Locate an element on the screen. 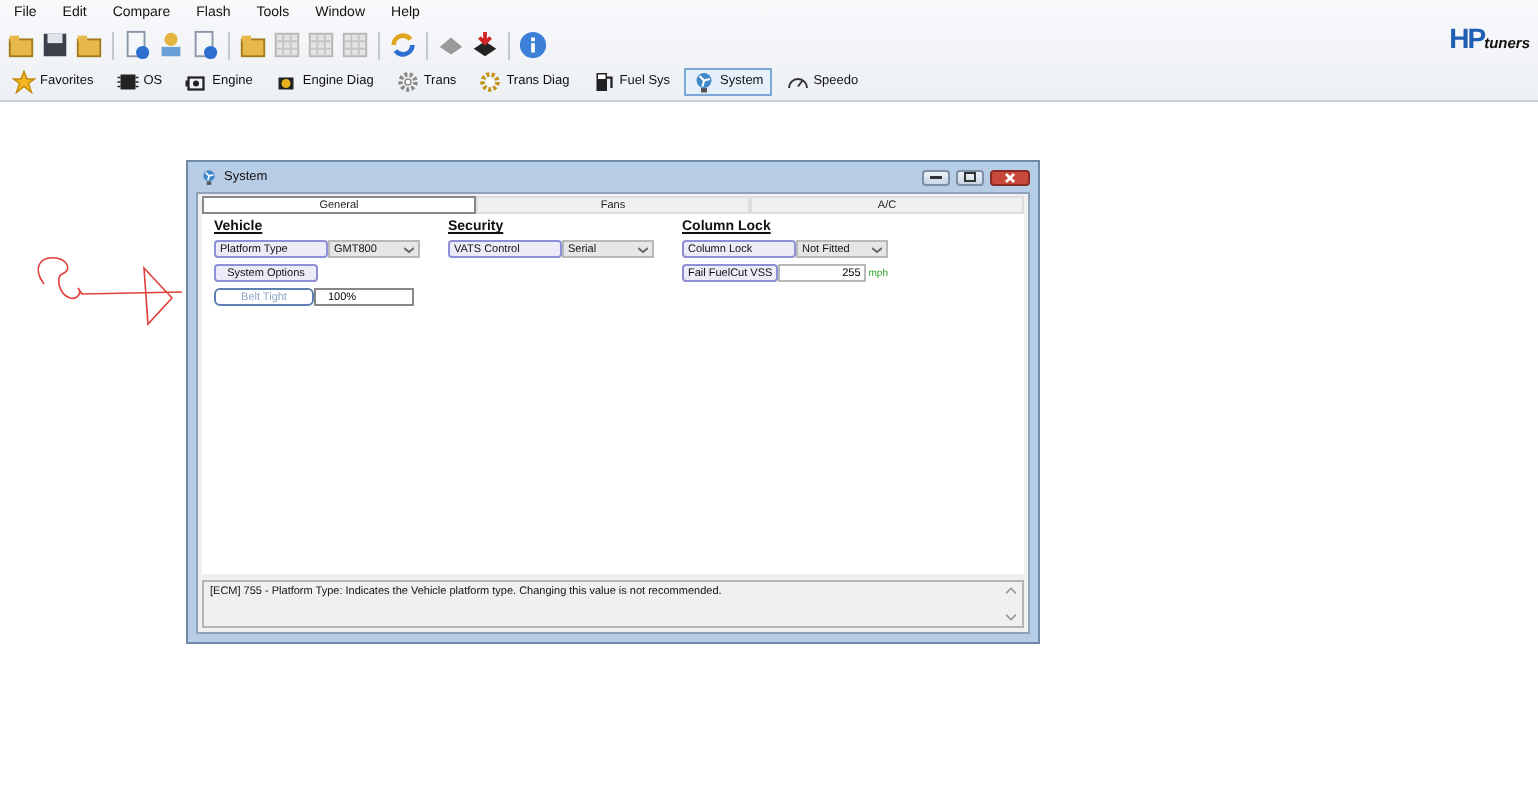 This screenshot has width=1538, height=800. maximize-button is located at coordinates (970, 177).